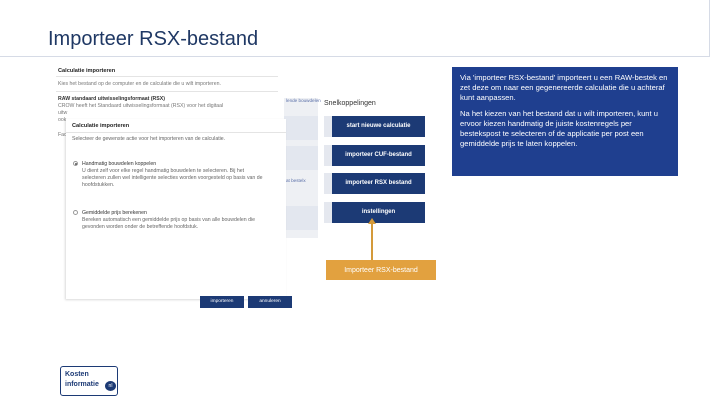 The height and width of the screenshot is (405, 720). Describe the element at coordinates (77, 374) in the screenshot. I see `logo-text: Kosten` at that location.